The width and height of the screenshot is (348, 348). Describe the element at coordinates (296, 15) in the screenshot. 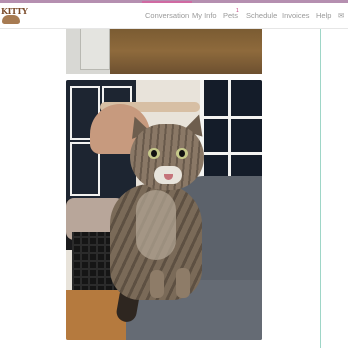

I see `nav-invoices: Invoices` at that location.